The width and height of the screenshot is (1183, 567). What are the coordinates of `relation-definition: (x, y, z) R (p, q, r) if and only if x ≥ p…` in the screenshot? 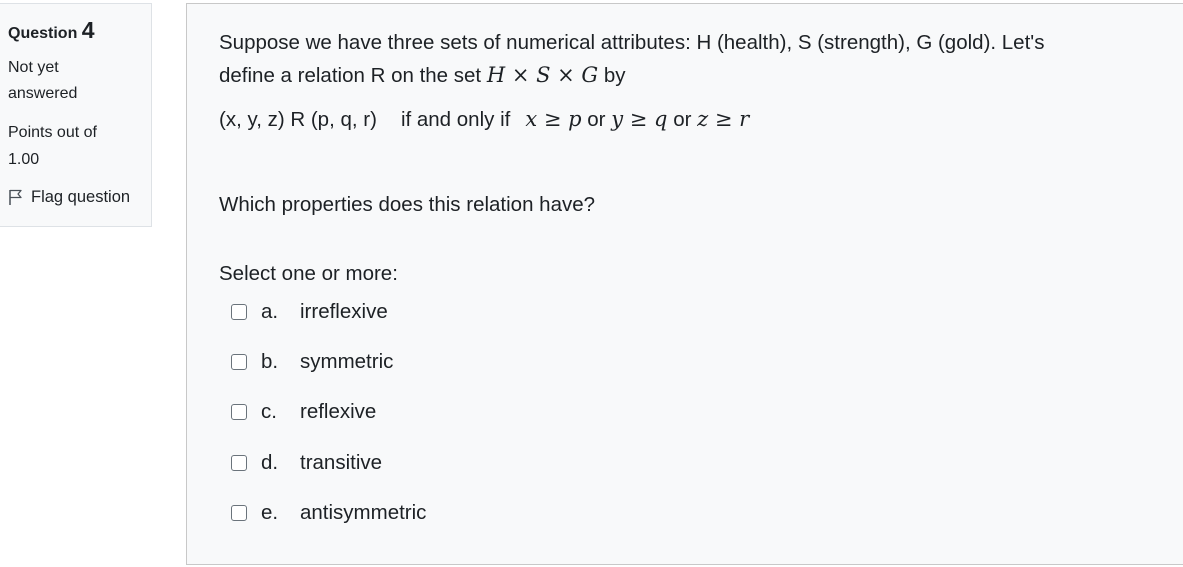 It's located at (684, 119).